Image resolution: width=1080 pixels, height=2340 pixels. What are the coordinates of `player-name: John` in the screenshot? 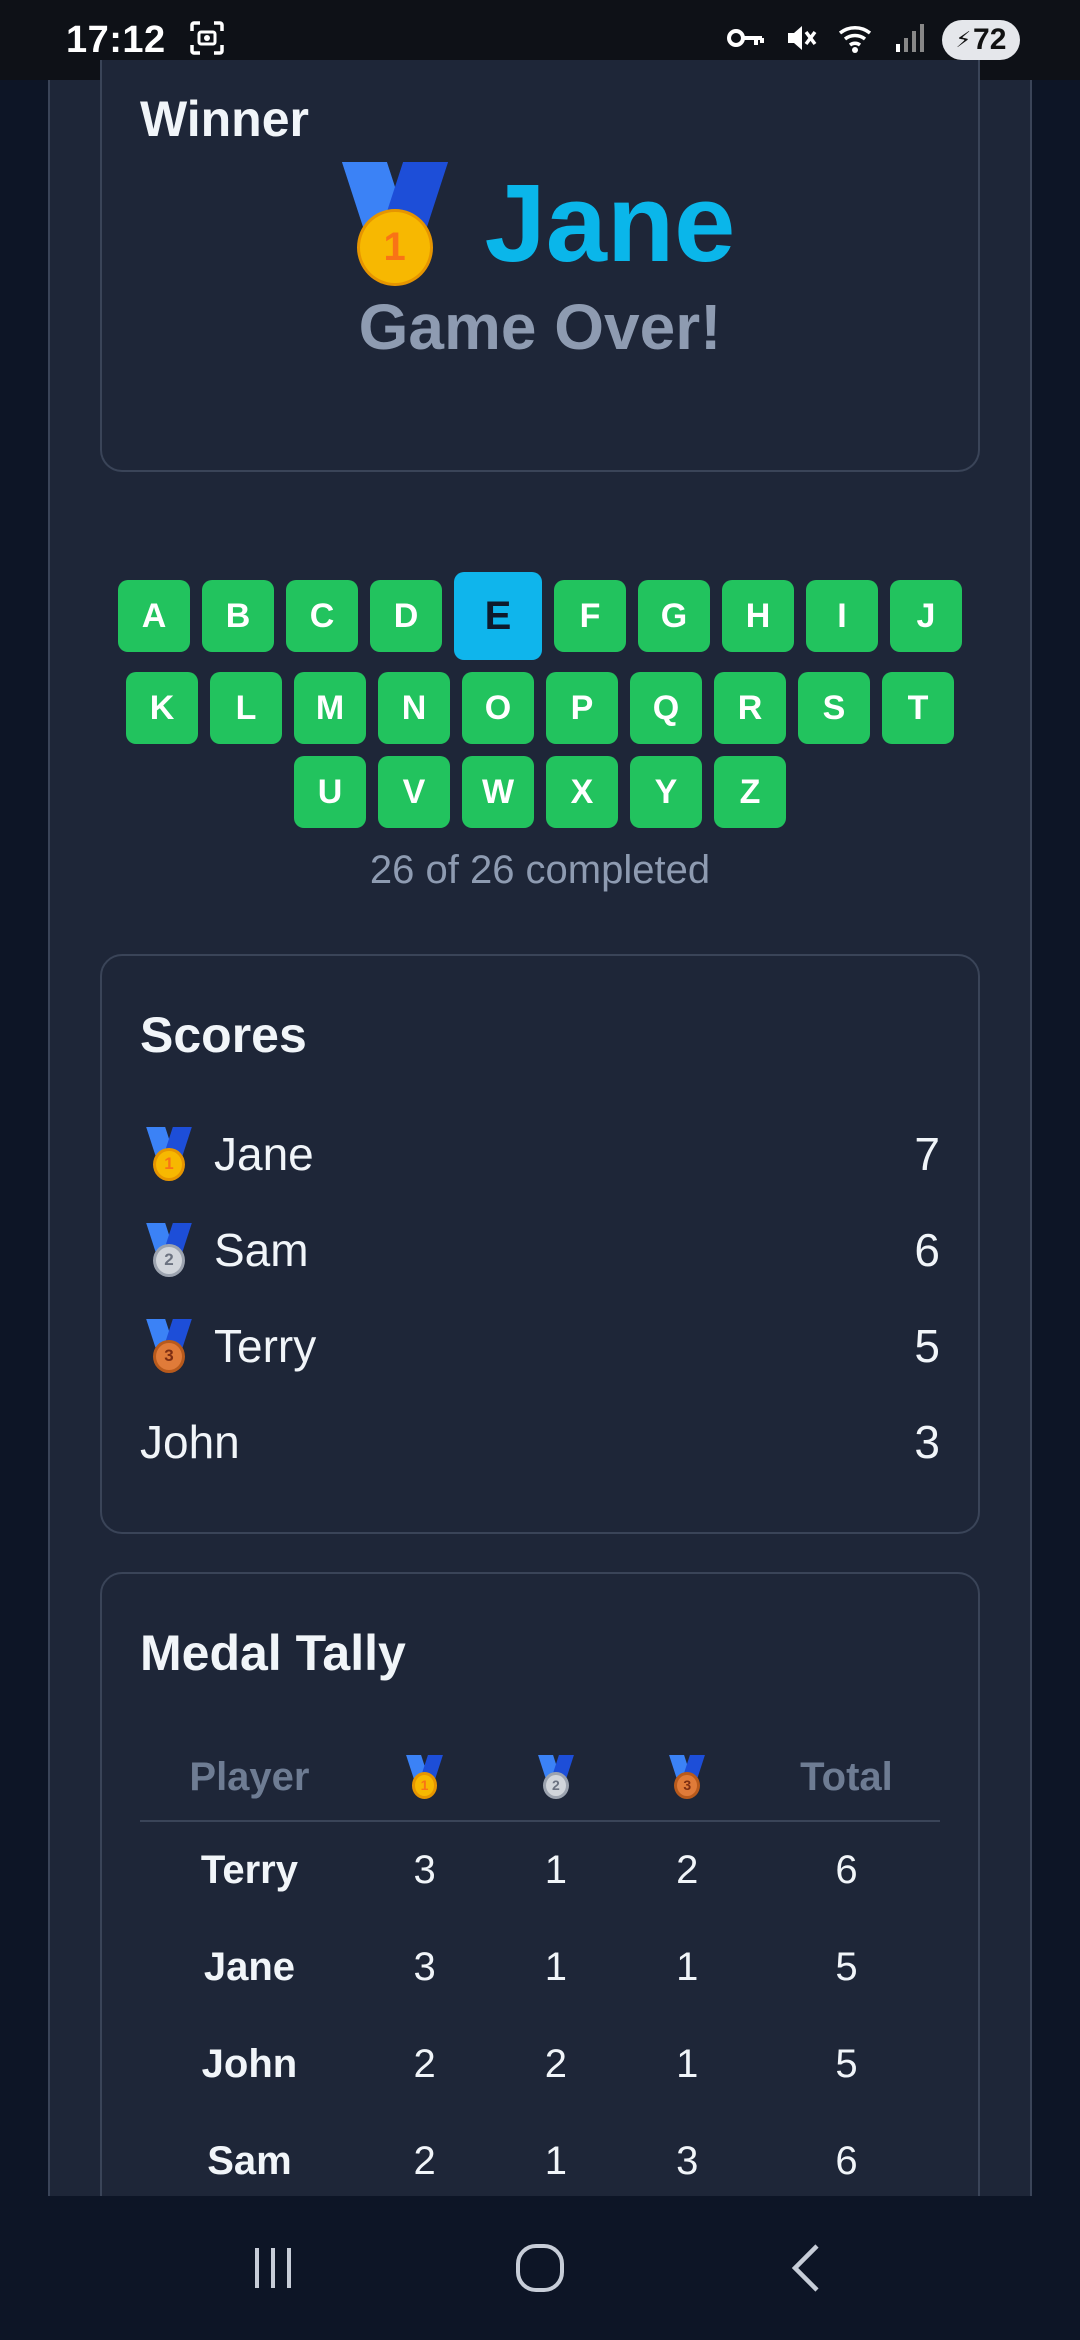 It's located at (190, 1442).